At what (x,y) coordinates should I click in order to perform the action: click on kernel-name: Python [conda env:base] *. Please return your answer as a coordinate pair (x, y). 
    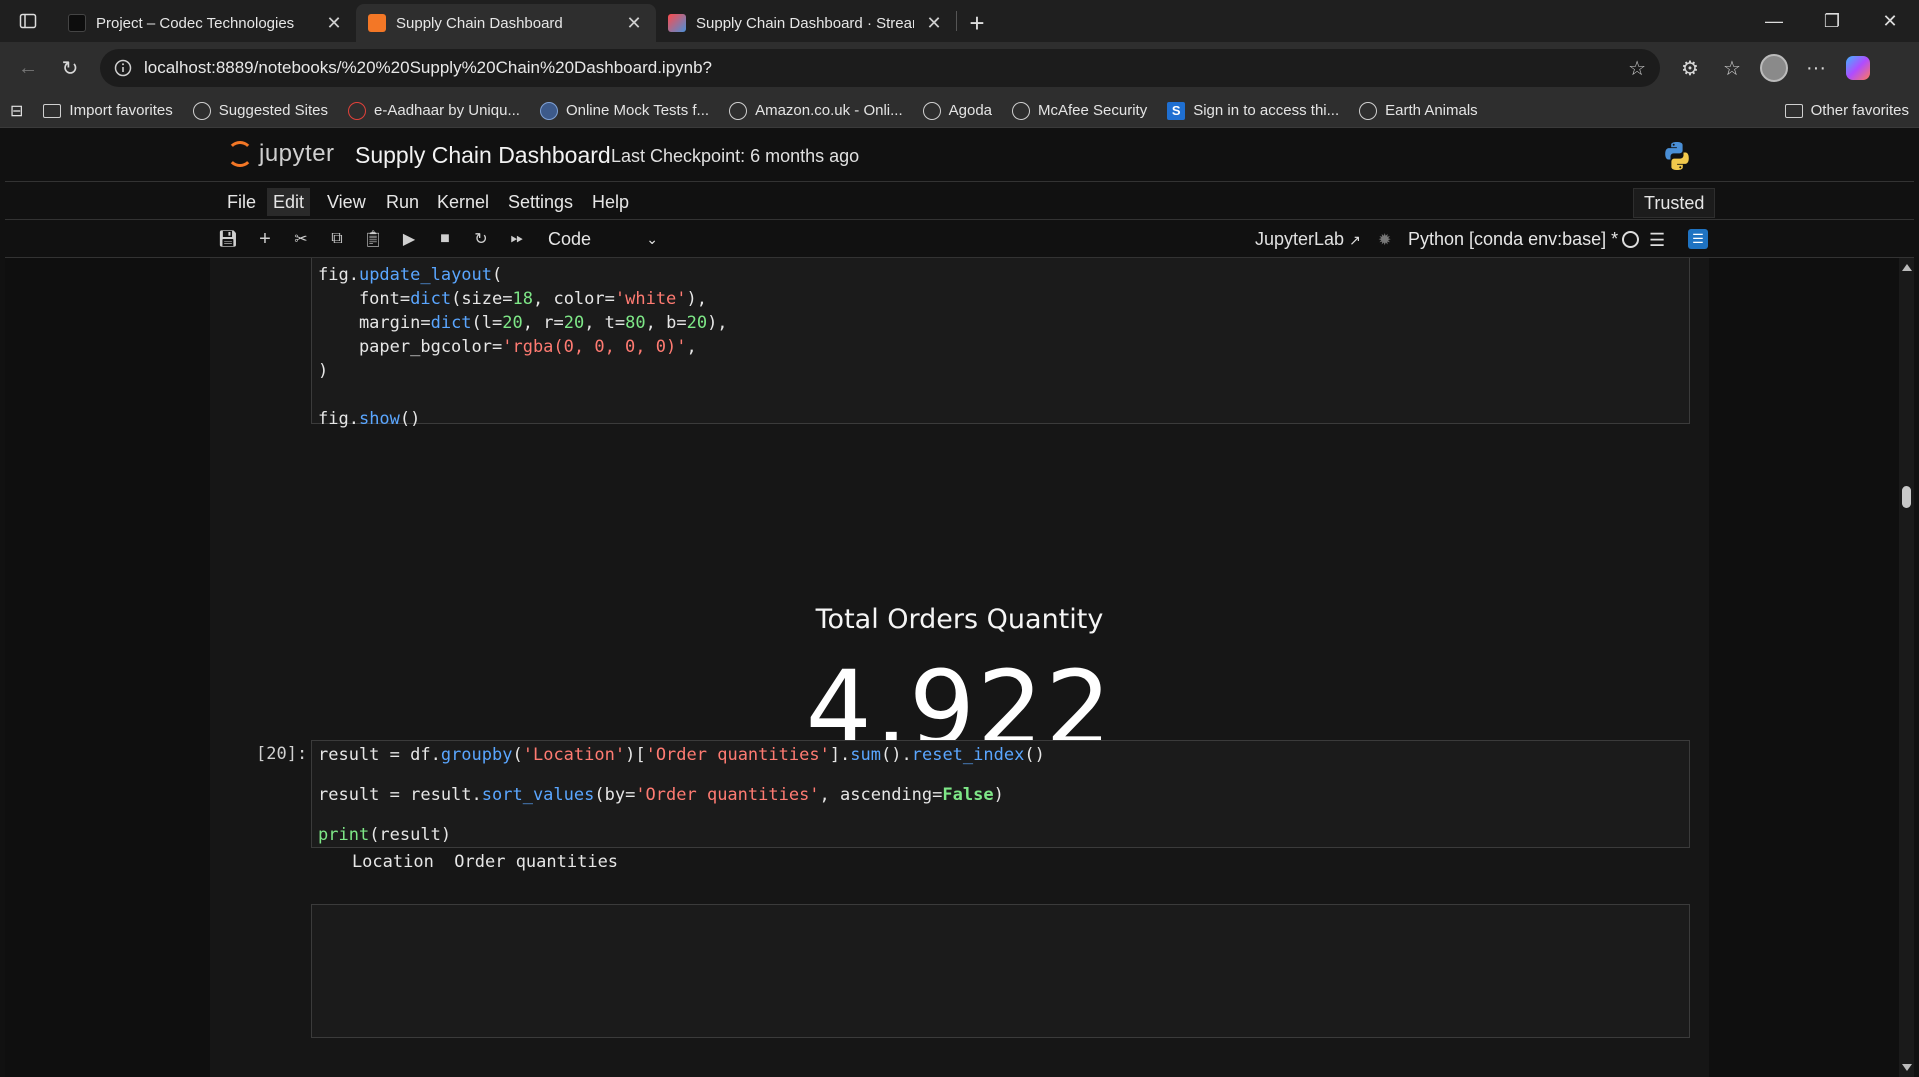
    Looking at the image, I should click on (1513, 239).